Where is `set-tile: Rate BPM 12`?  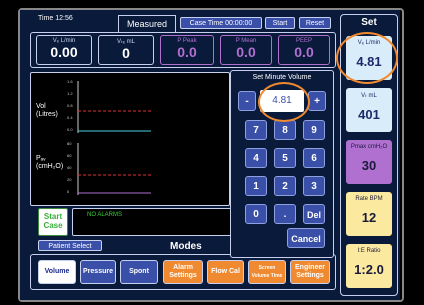 set-tile: Rate BPM 12 is located at coordinates (369, 214).